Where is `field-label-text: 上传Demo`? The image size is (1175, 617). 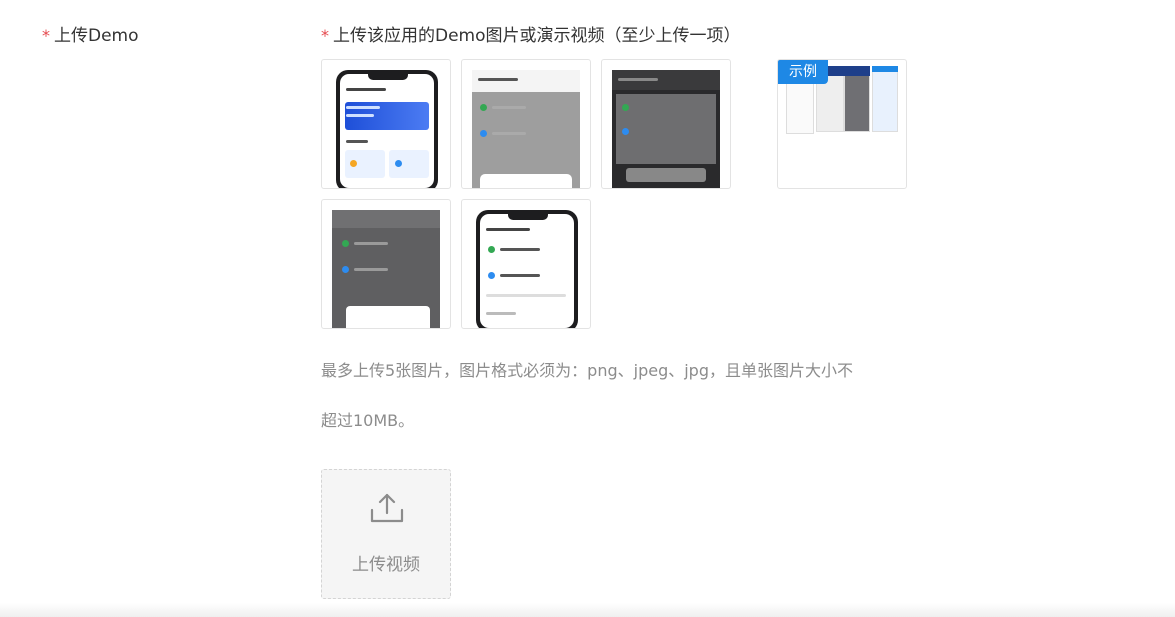 field-label-text: 上传Demo is located at coordinates (96, 36).